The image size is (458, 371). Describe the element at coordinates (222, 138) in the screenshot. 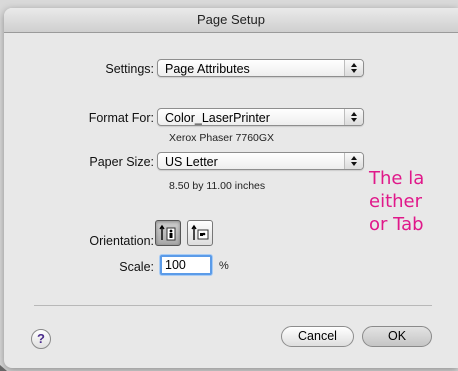

I see `printer-model: Xerox Phaser 7760GX` at that location.